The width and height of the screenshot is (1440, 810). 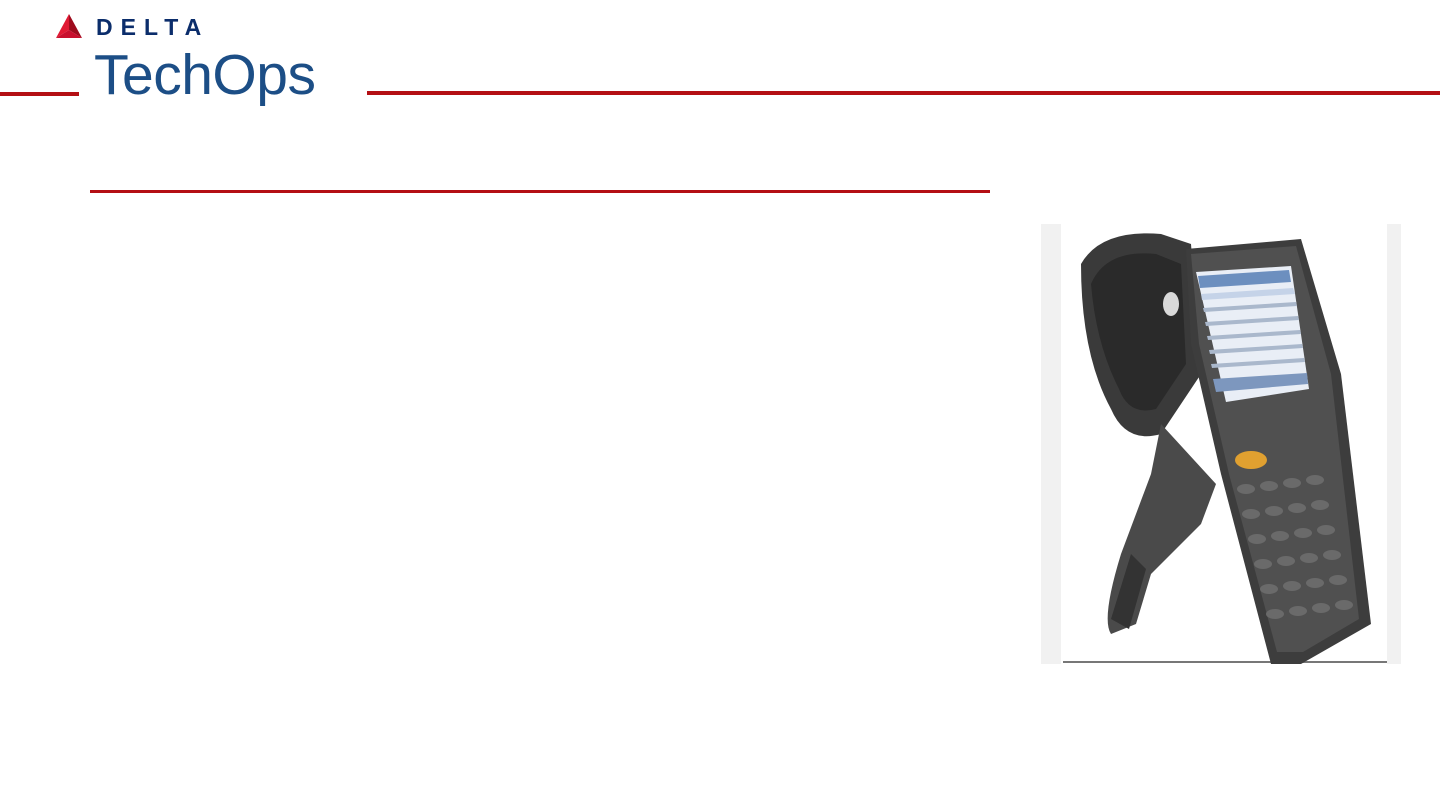 What do you see at coordinates (39, 94) in the screenshot?
I see `header-rule-left` at bounding box center [39, 94].